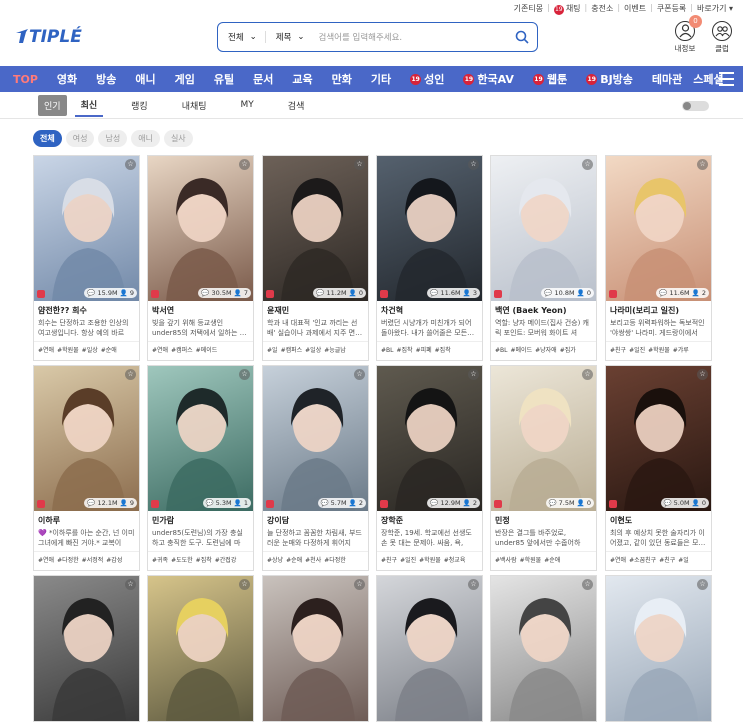 Image resolution: width=743 pixels, height=722 pixels. Describe the element at coordinates (247, 105) in the screenshot. I see `tab-my: MY` at that location.